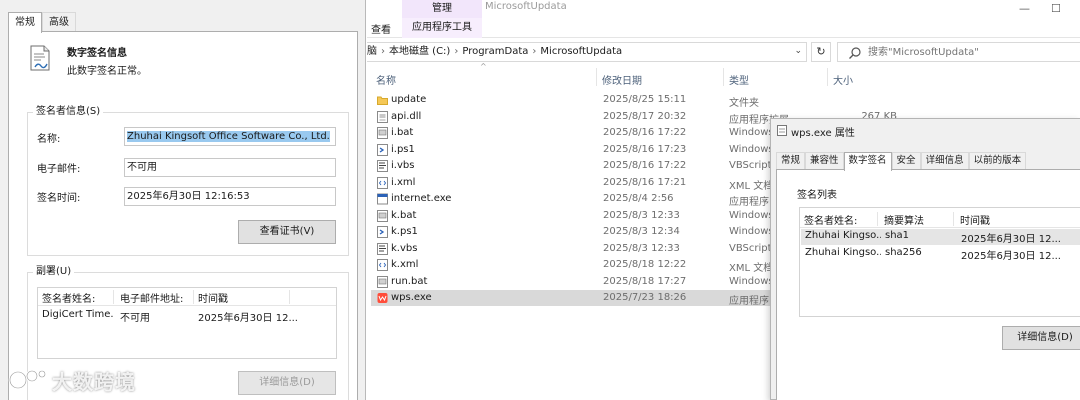  Describe the element at coordinates (903, 252) in the screenshot. I see `digest-algorithm: sha256` at that location.